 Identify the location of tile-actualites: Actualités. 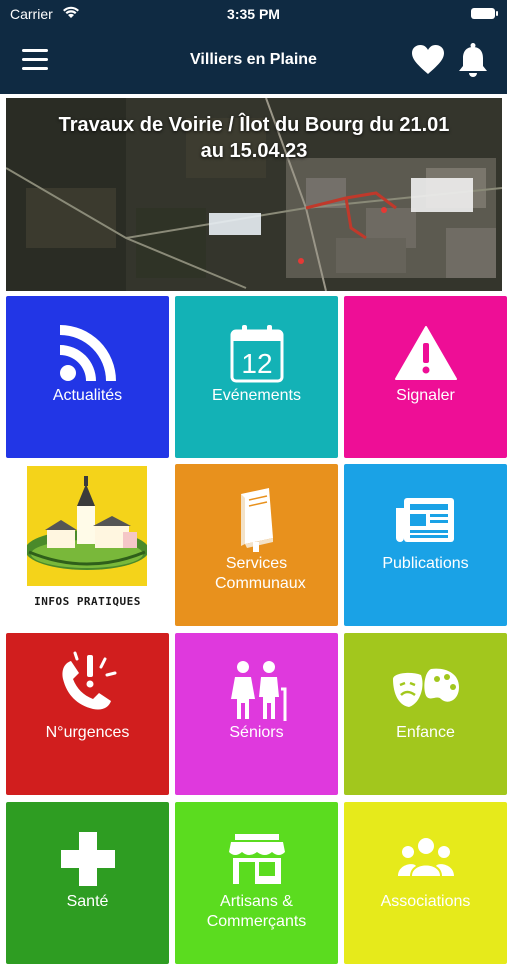
(87, 377).